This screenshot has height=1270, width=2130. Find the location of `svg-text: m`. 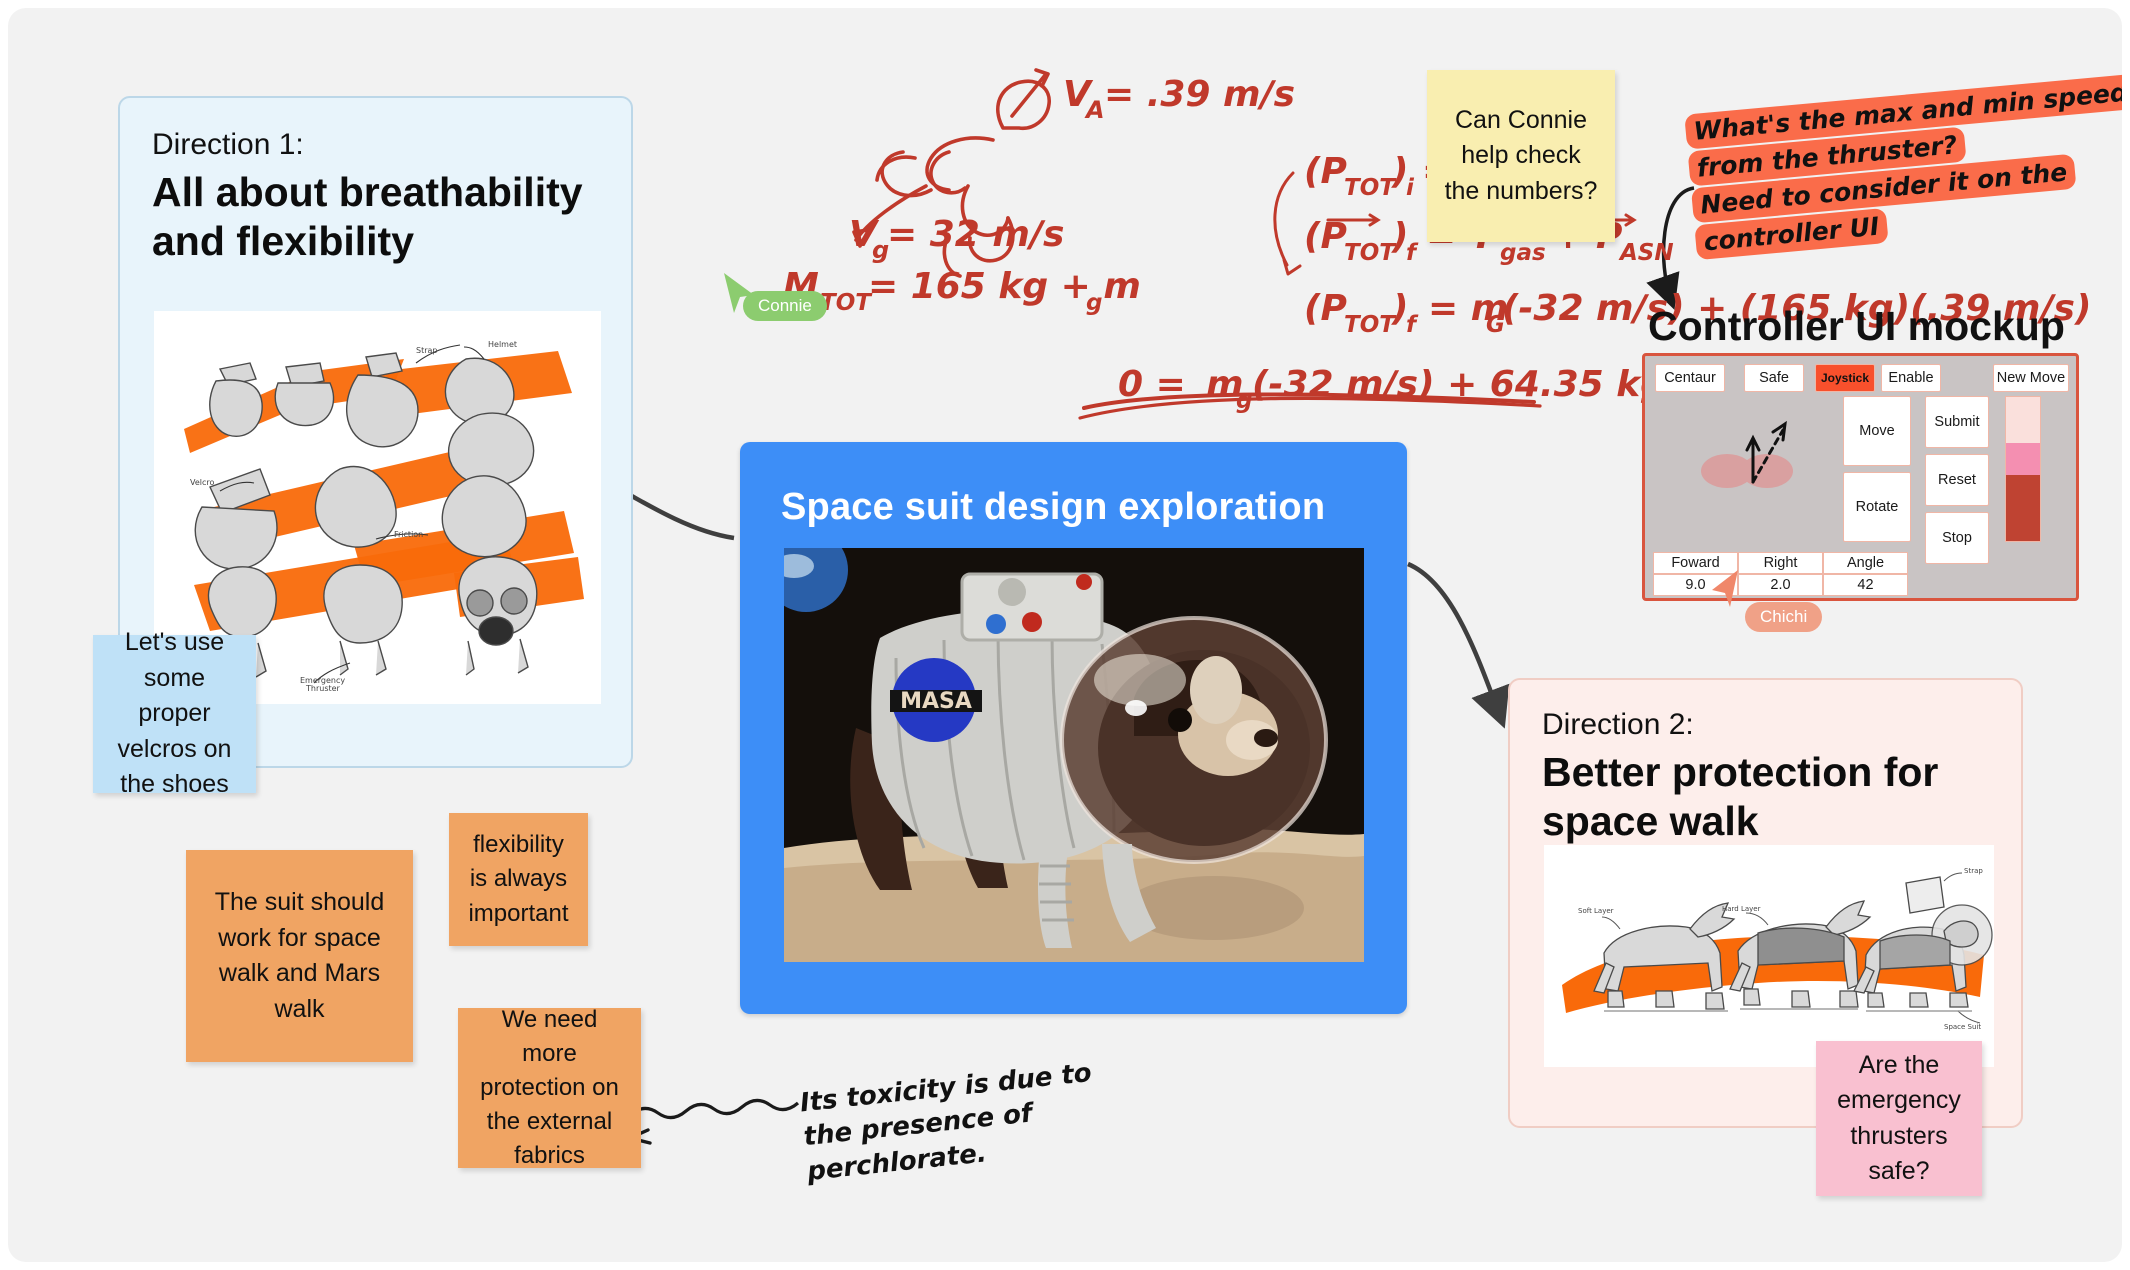

svg-text: m is located at coordinates (1225, 384).